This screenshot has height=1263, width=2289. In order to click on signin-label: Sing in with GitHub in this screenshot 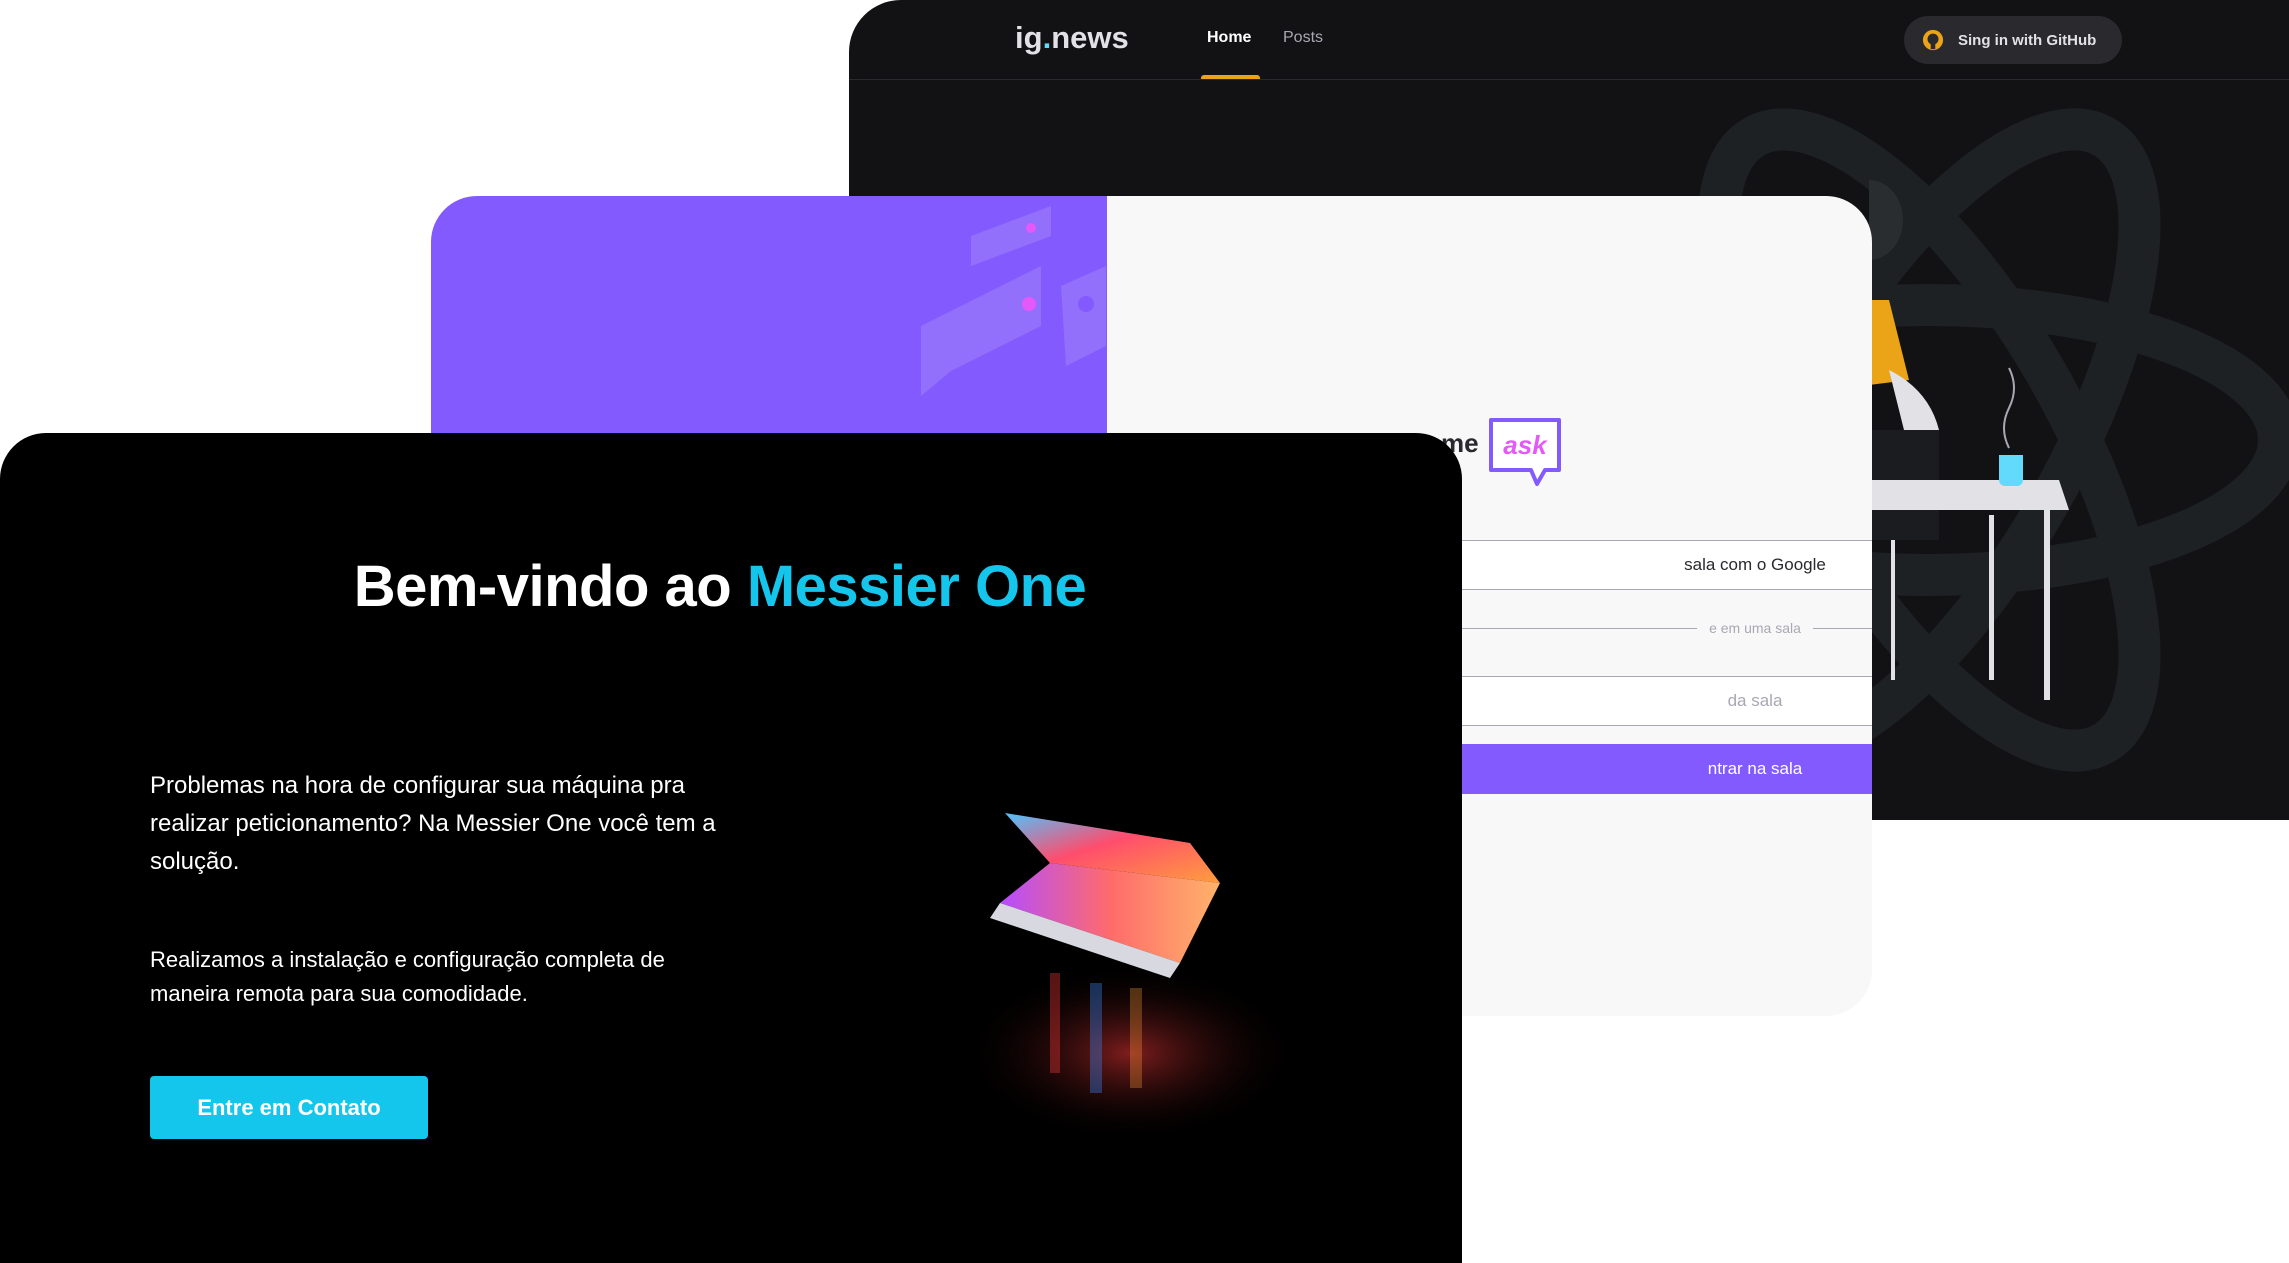, I will do `click(2027, 40)`.